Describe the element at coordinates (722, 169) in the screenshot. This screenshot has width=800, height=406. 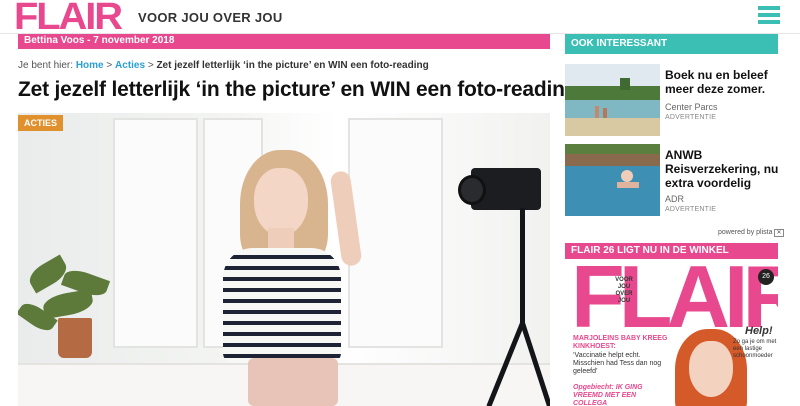
I see `ad-title: ANWB Reisverzekering, nu extra voordelig` at that location.